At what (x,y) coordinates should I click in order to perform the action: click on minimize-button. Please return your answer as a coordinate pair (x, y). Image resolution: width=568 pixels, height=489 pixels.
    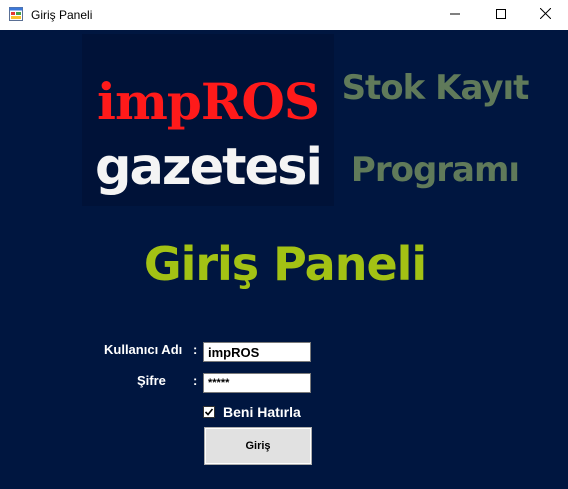
    Looking at the image, I should click on (455, 15).